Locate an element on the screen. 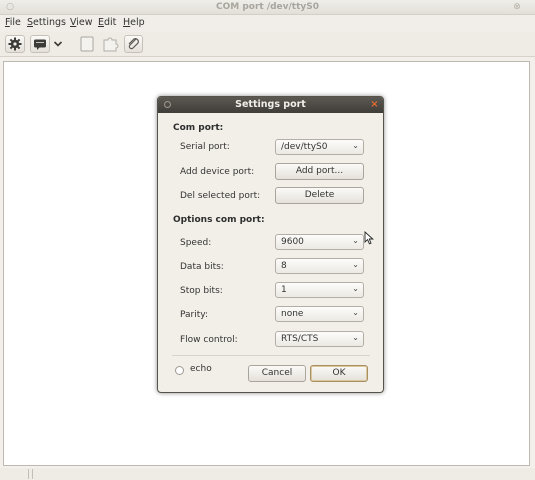  serial-port-select: /dev/ttyS0 ⌄ is located at coordinates (319, 147).